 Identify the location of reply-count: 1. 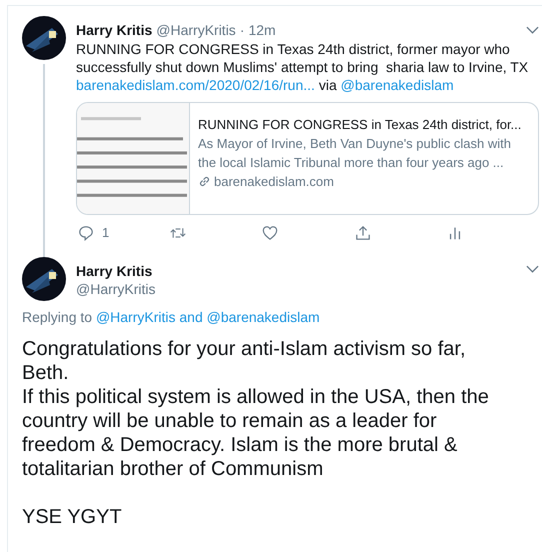
(106, 232).